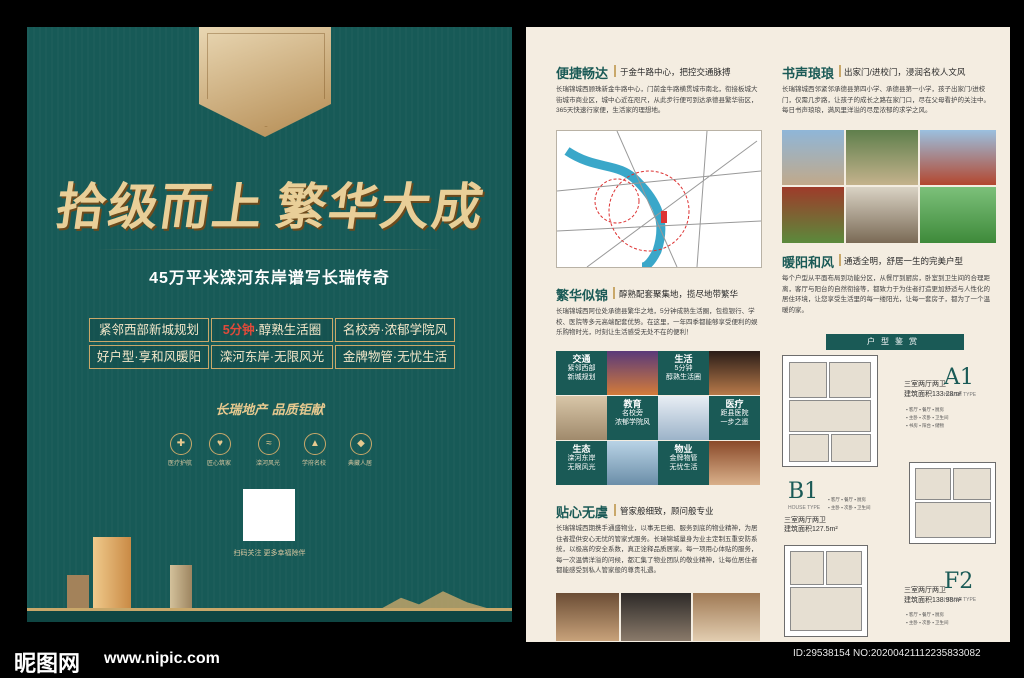 This screenshot has height=678, width=1024. What do you see at coordinates (395, 330) in the screenshot?
I see `tag-3: 名校旁·浓郁学院风` at bounding box center [395, 330].